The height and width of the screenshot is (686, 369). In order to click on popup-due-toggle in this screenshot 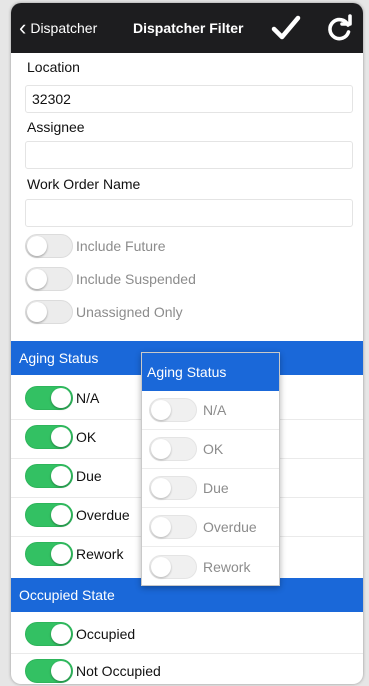, I will do `click(173, 488)`.